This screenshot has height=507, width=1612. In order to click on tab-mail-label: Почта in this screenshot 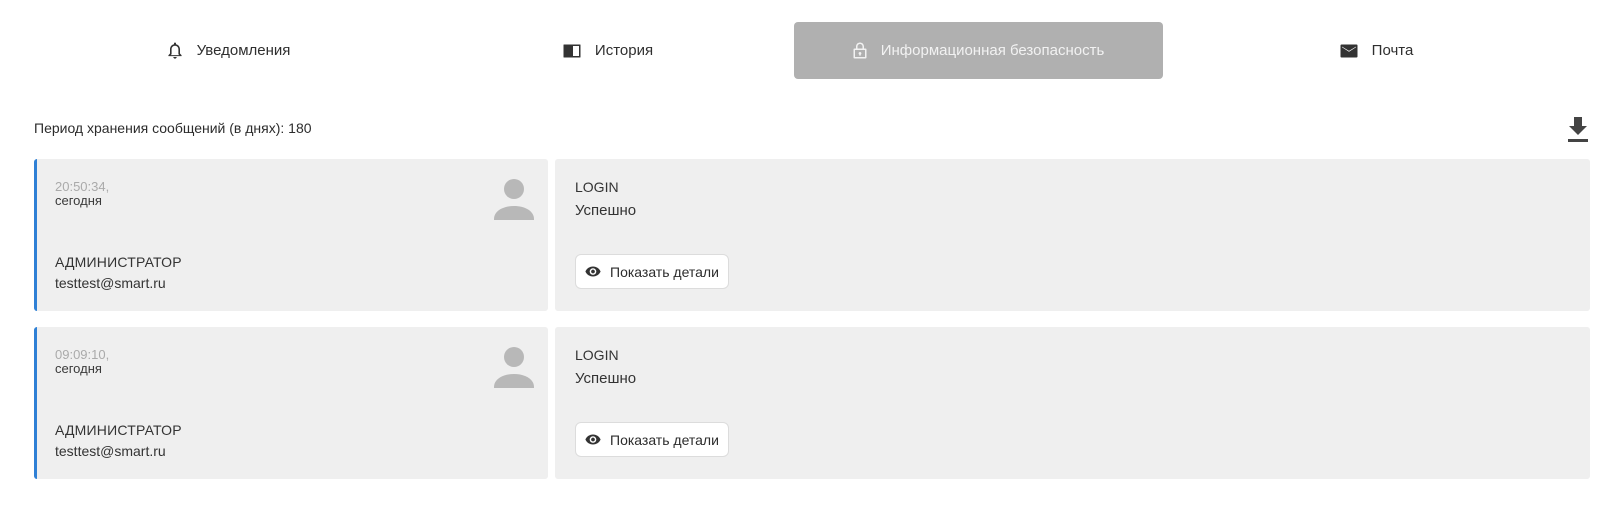, I will do `click(1392, 50)`.